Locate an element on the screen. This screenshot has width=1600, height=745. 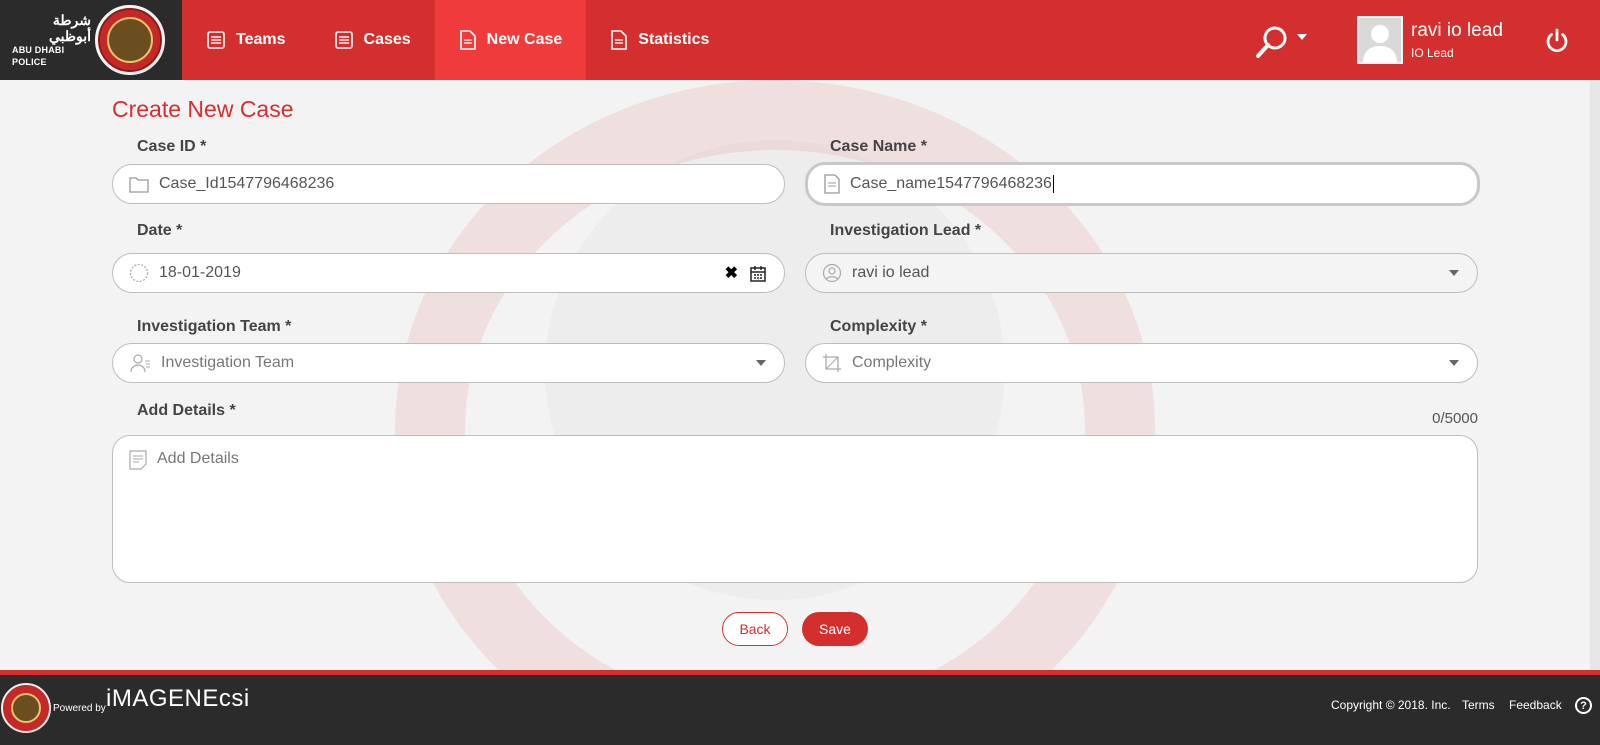
user-role: IO Lead is located at coordinates (1432, 53).